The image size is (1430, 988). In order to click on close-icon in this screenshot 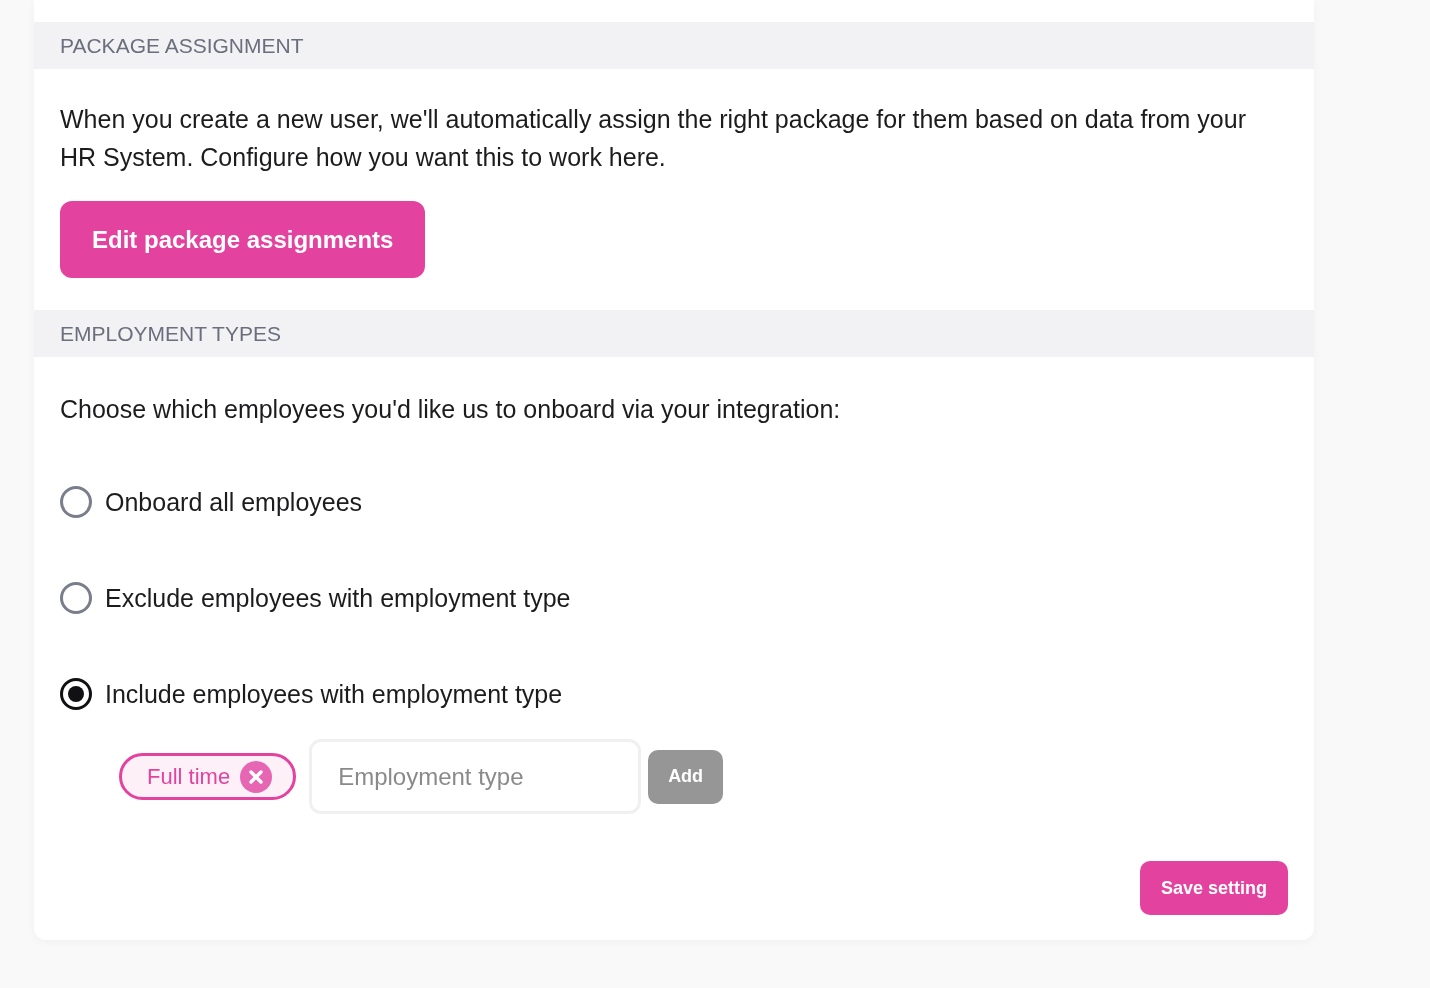, I will do `click(256, 776)`.